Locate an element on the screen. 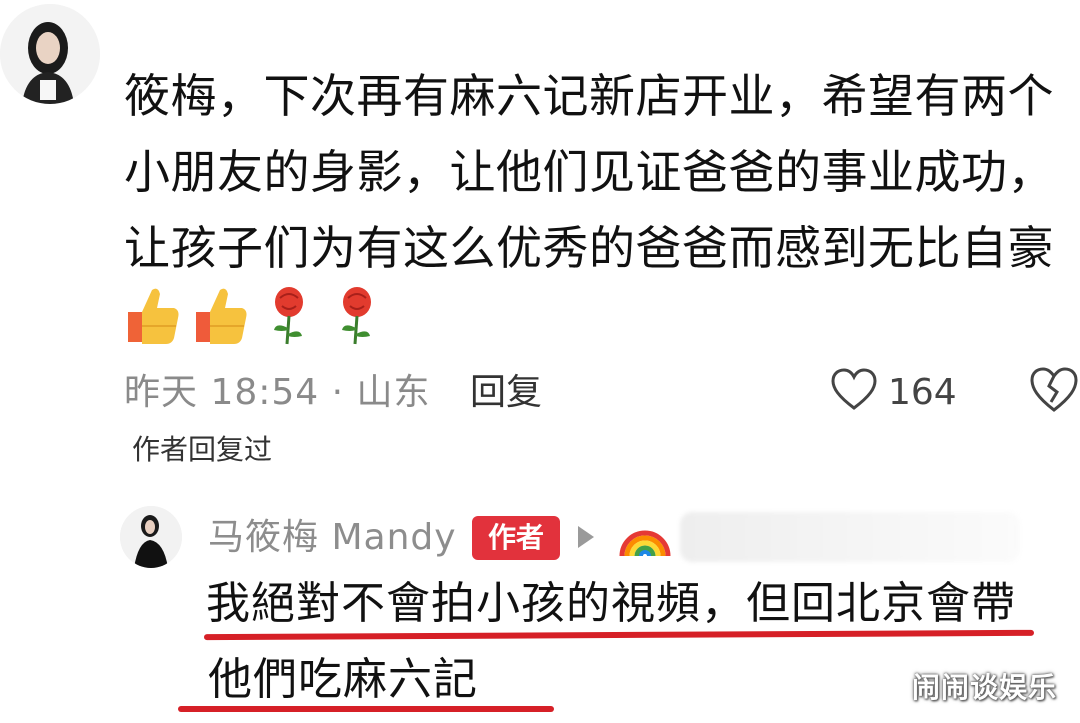  rainbow-icon is located at coordinates (645, 535).